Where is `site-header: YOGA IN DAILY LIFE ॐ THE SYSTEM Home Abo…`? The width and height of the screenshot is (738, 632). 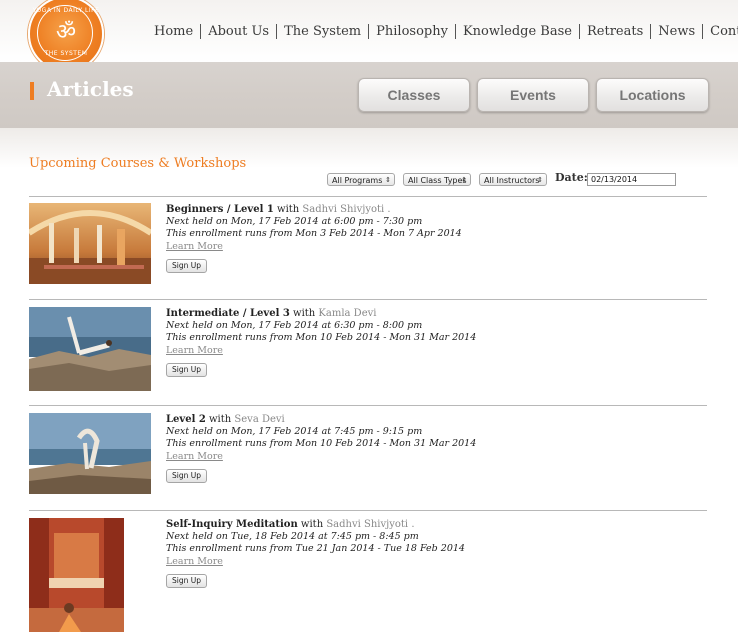 site-header: YOGA IN DAILY LIFE ॐ THE SYSTEM Home Abo… is located at coordinates (369, 36).